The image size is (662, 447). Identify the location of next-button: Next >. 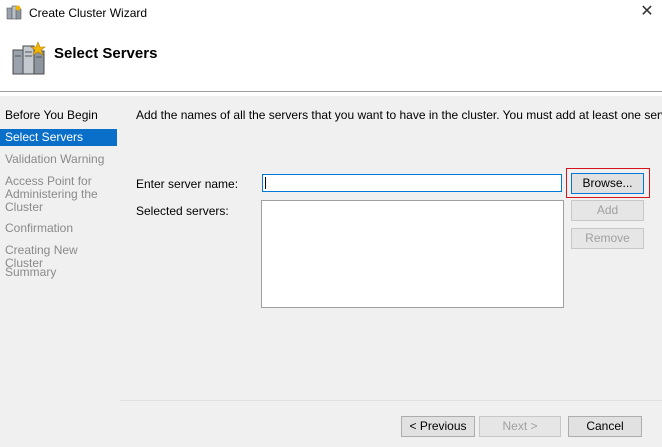
(520, 426).